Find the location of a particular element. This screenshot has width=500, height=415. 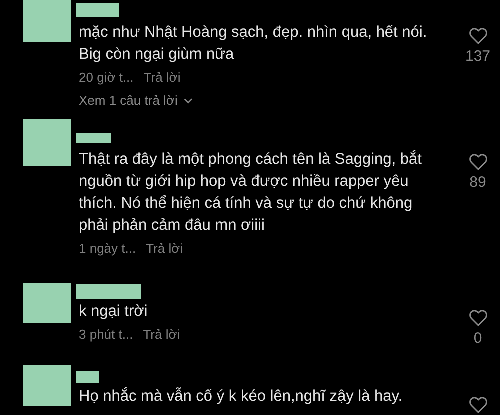

like-count: 0 is located at coordinates (478, 339).